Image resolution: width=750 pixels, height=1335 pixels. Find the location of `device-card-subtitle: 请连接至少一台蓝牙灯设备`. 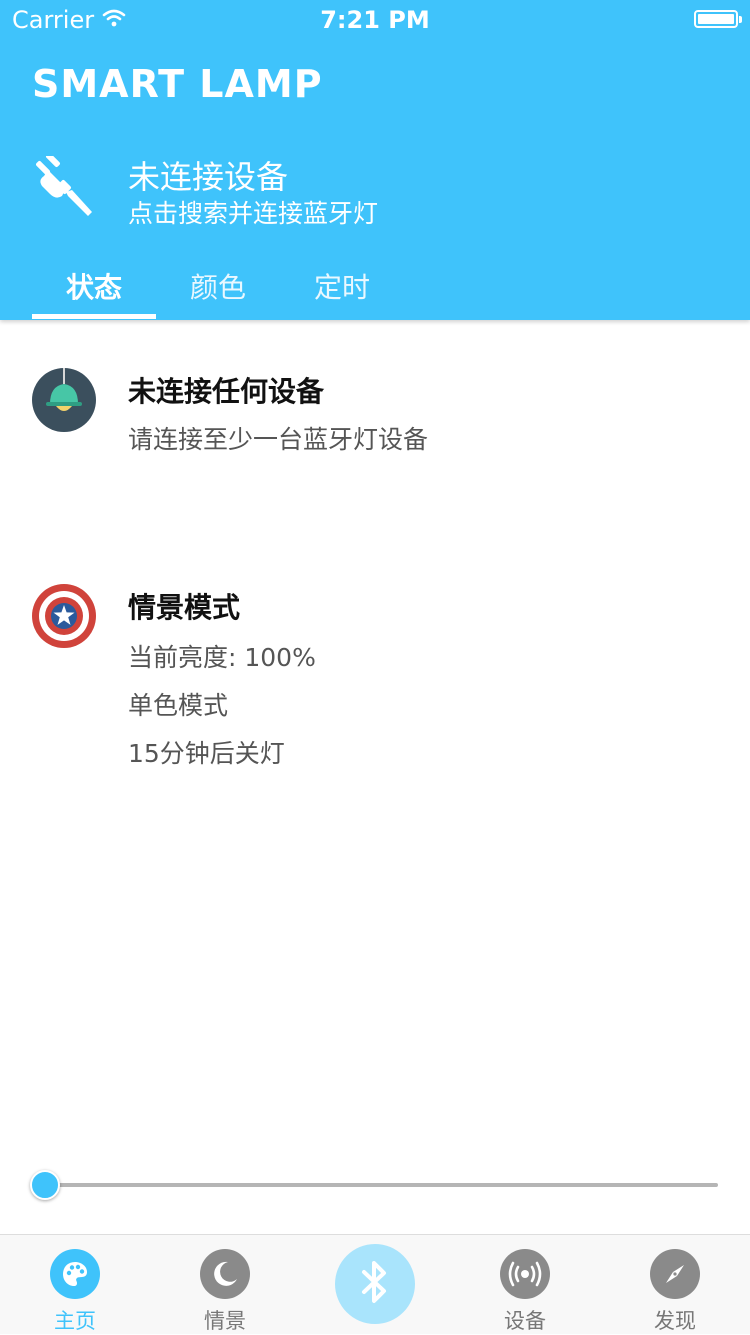

device-card-subtitle: 请连接至少一台蓝牙灯设备 is located at coordinates (278, 439).